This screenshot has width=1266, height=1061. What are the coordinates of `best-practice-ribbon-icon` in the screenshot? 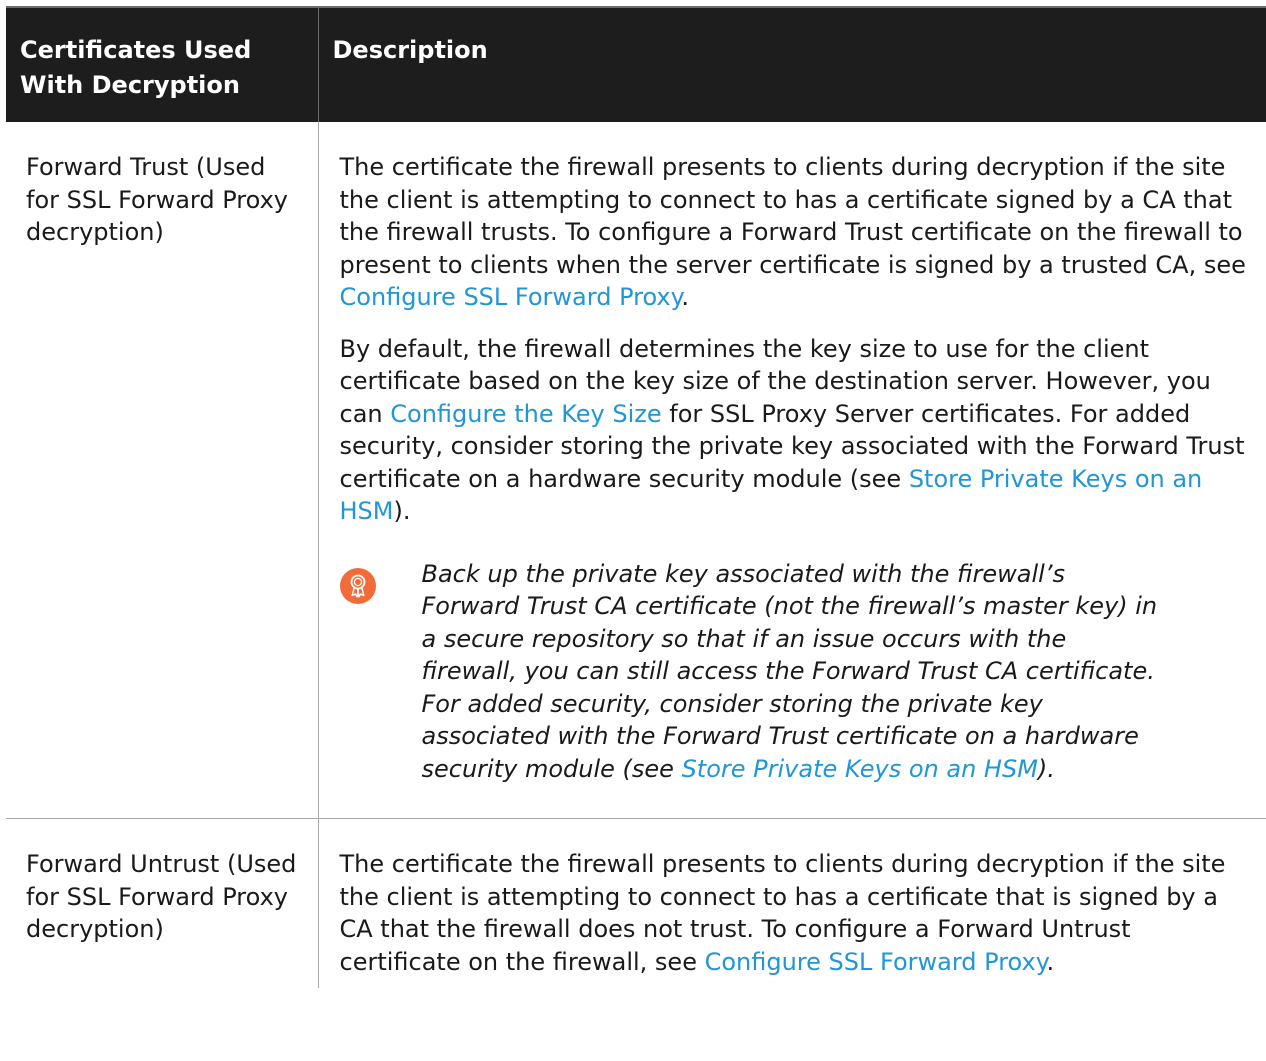 It's located at (357, 585).